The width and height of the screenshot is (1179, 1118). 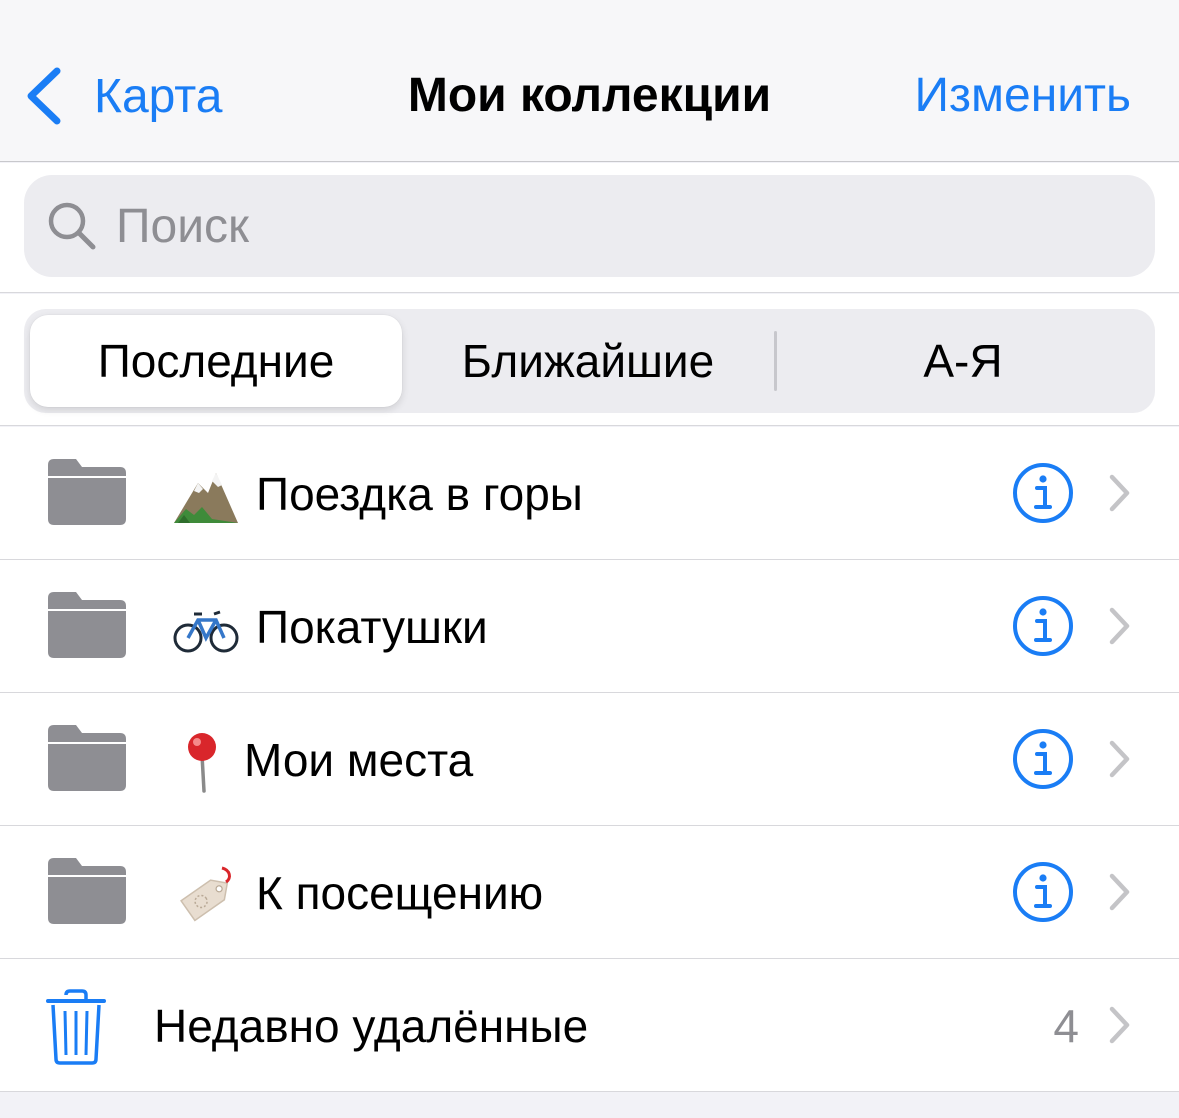 What do you see at coordinates (205, 894) in the screenshot?
I see `label-tag-emoji-icon` at bounding box center [205, 894].